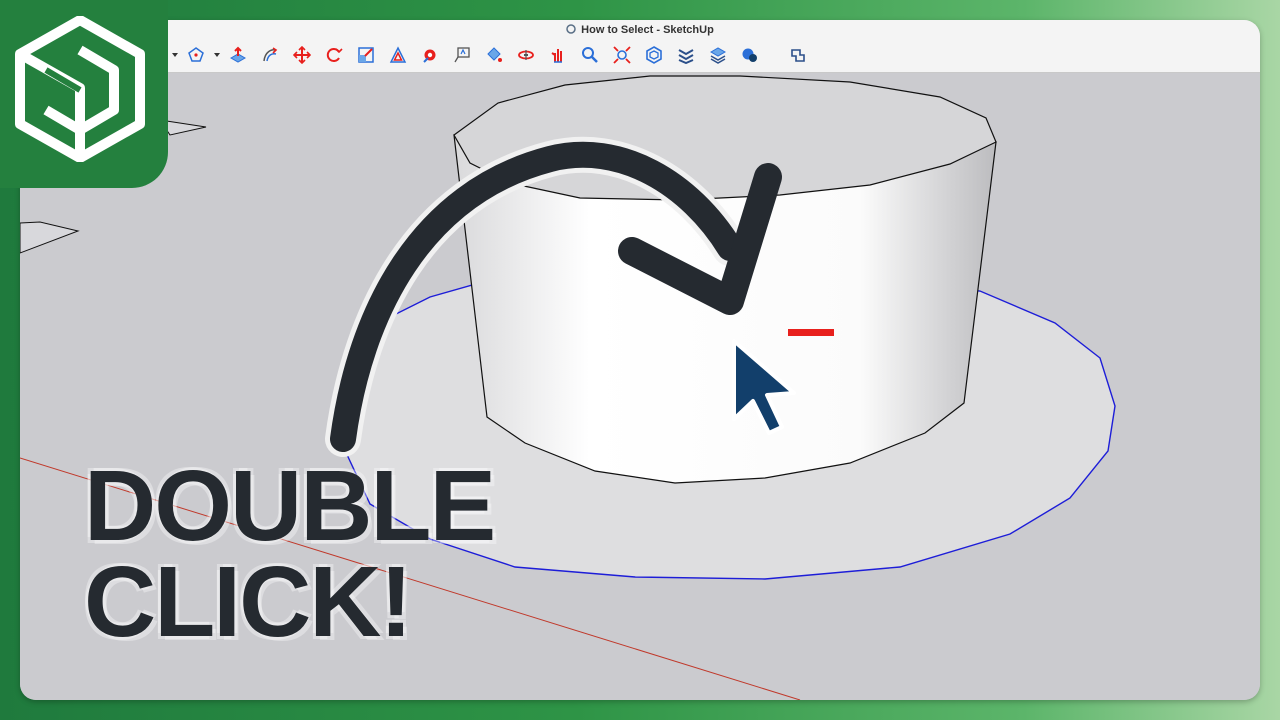 Image resolution: width=1280 pixels, height=720 pixels. I want to click on headline-line-2: CLICK!, so click(248, 602).